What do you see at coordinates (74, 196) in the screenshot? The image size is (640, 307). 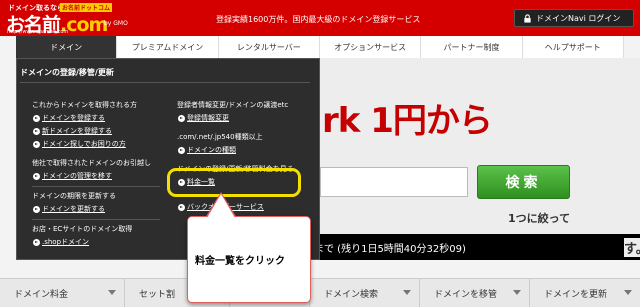 I see `dropdown-heading: ドメインの期限を更新する` at bounding box center [74, 196].